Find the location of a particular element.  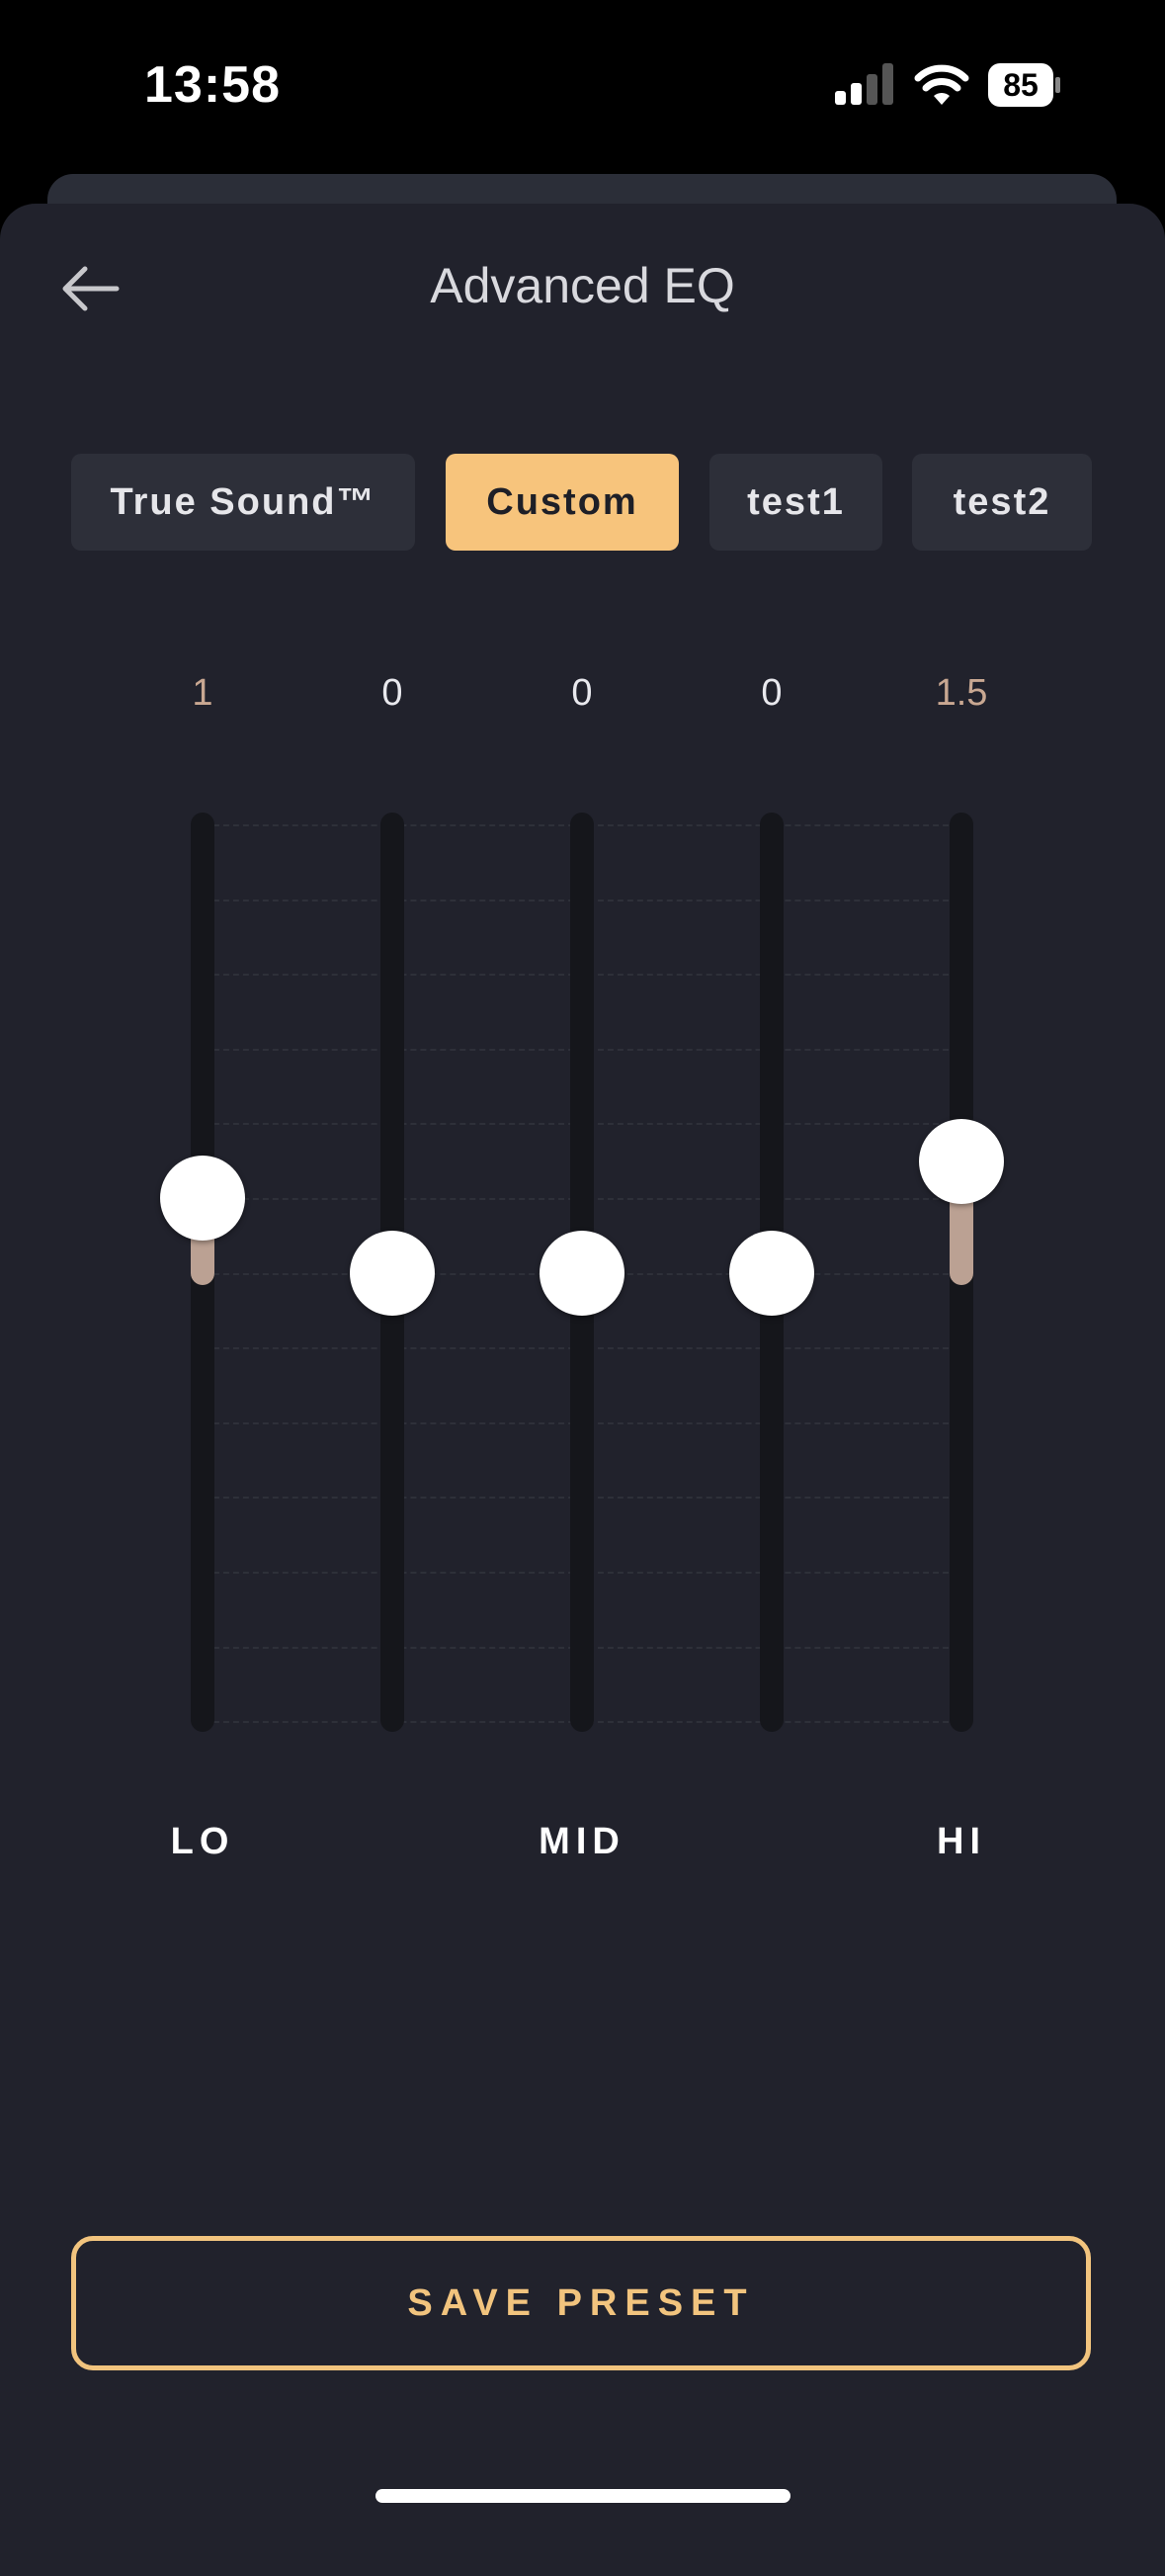

band-label-lo: LO is located at coordinates (202, 1841).